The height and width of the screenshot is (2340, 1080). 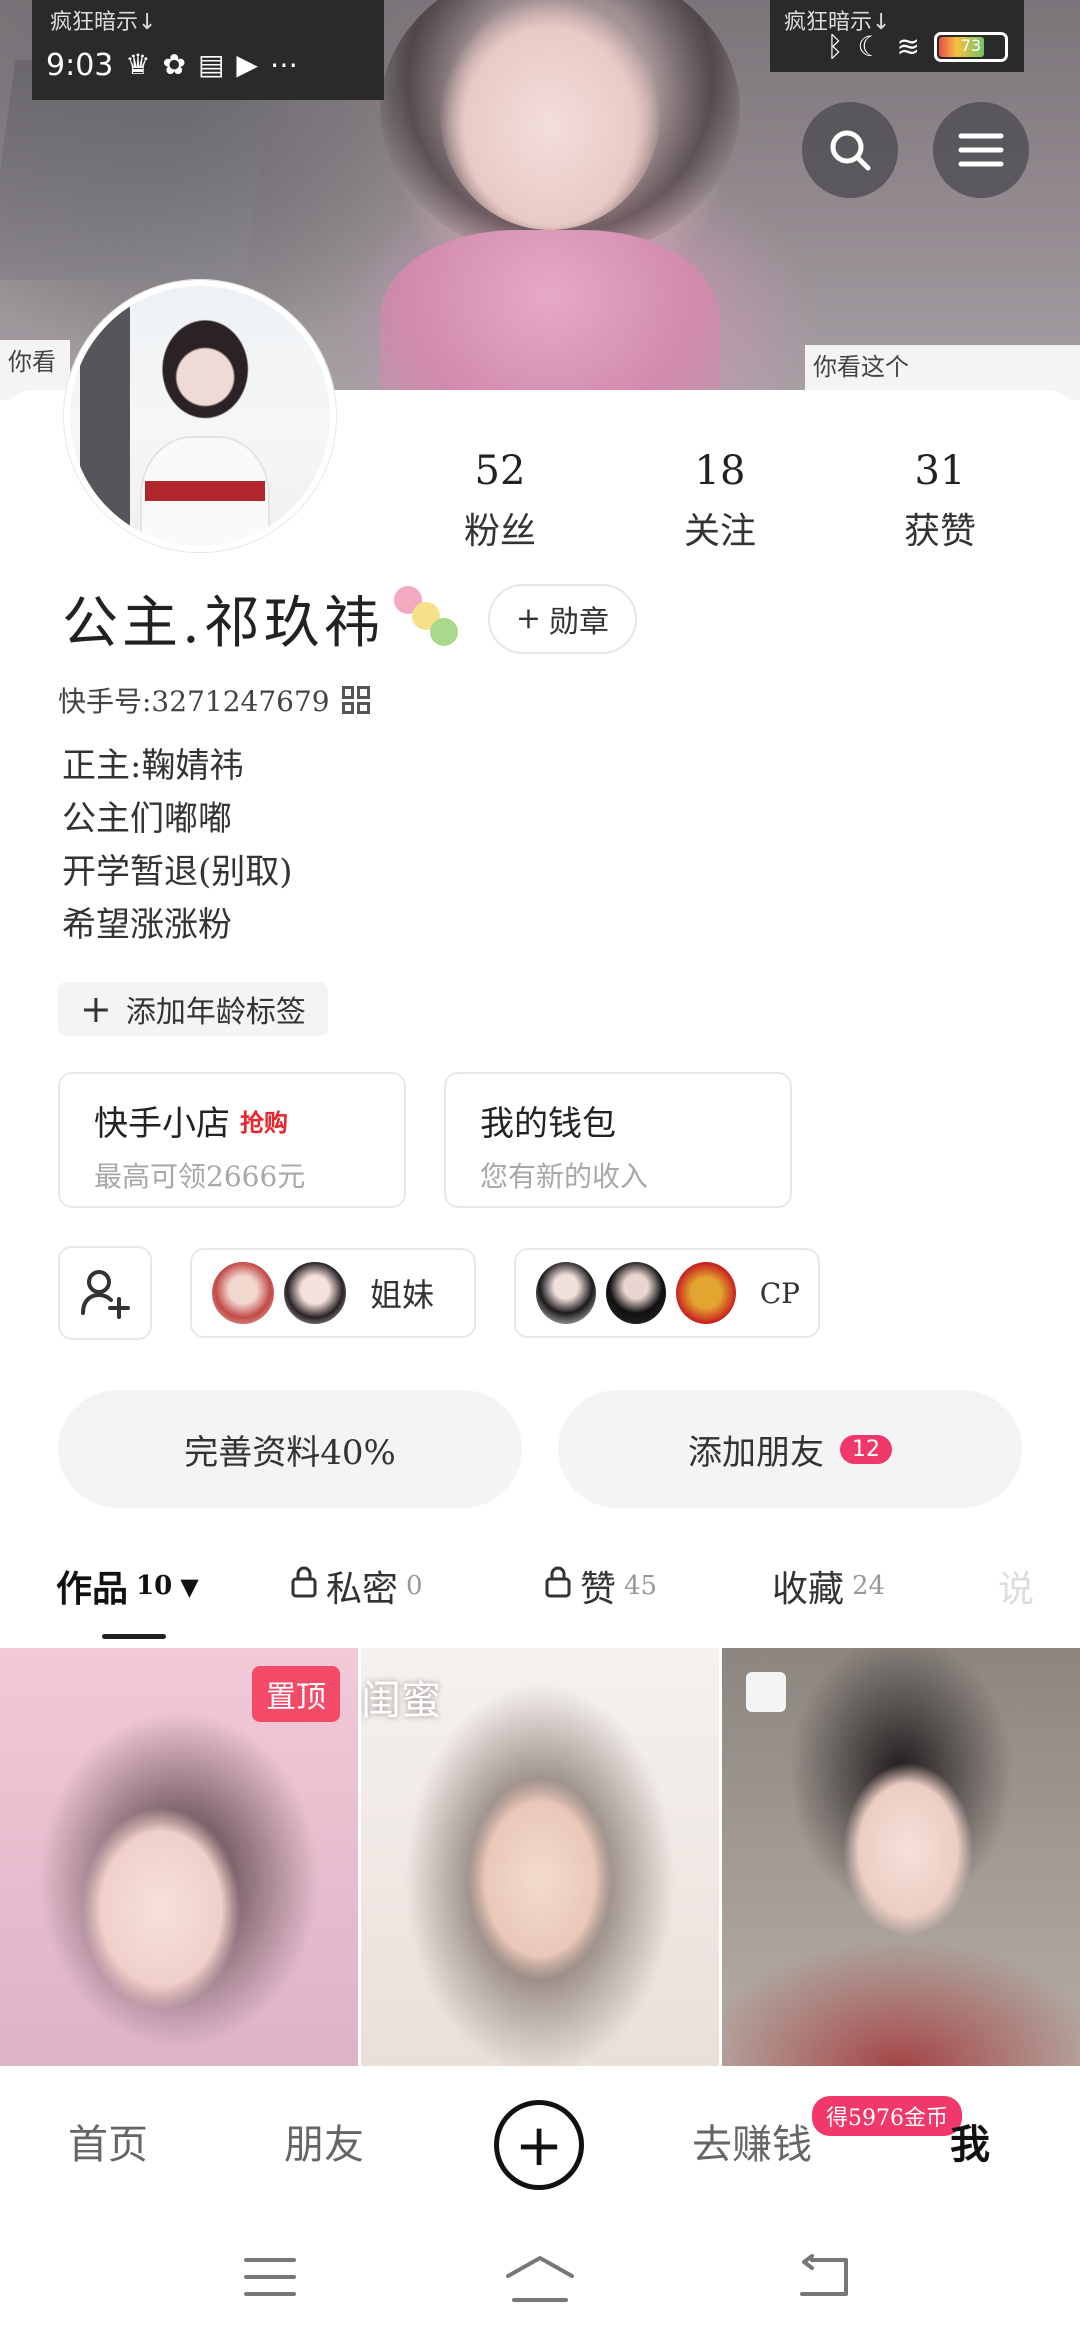 I want to click on wifi-icon: ≋, so click(x=908, y=46).